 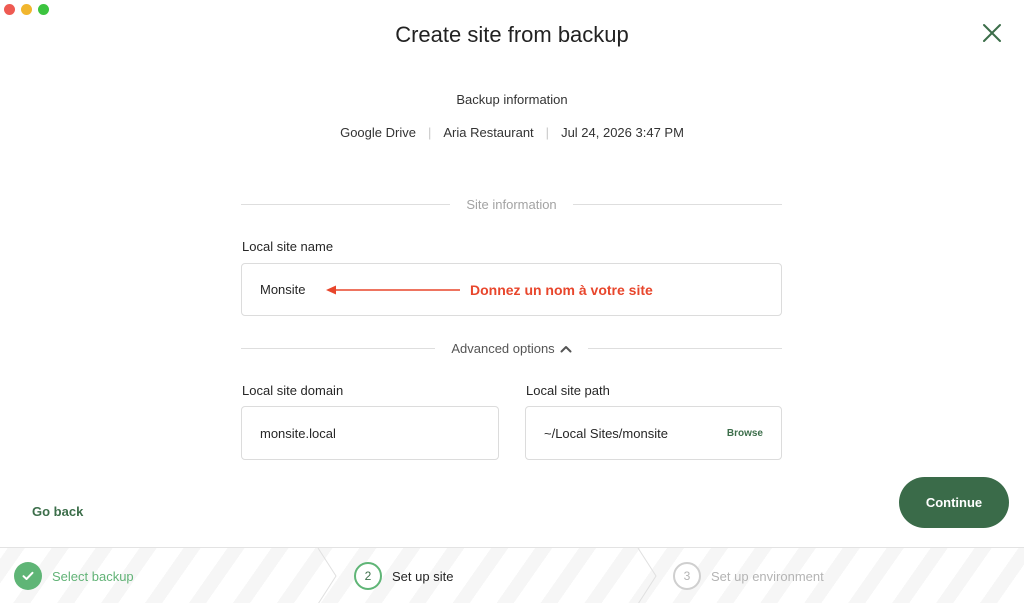 I want to click on site-domain-value: monsite.local, so click(x=298, y=433).